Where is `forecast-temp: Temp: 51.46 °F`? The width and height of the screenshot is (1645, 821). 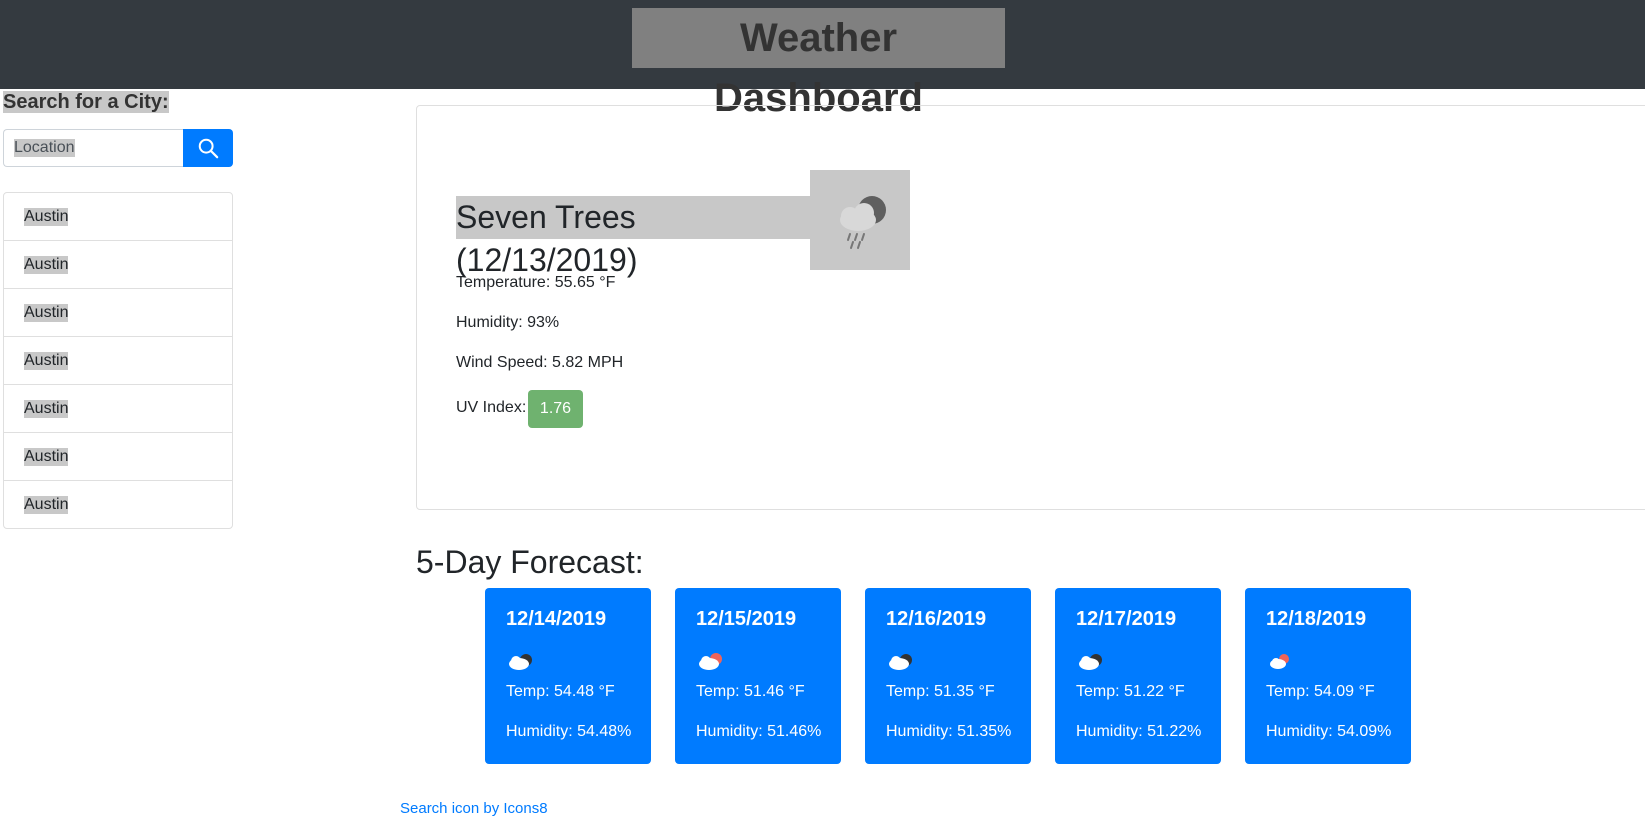
forecast-temp: Temp: 51.46 °F is located at coordinates (750, 691).